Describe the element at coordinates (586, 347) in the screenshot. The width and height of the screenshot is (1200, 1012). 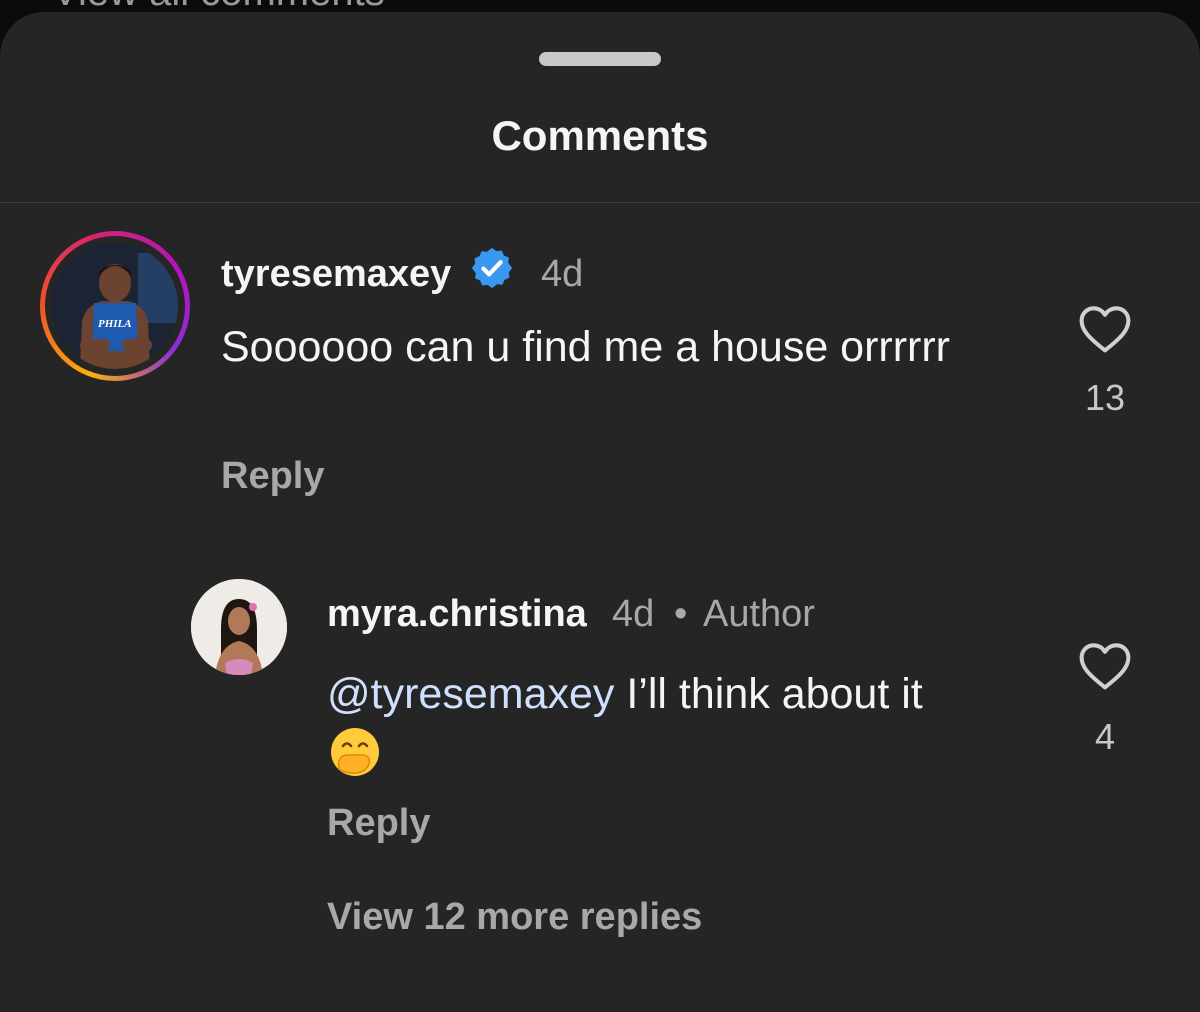
I see `comment-text: Soooooo can u find me a house orrrrrr` at that location.